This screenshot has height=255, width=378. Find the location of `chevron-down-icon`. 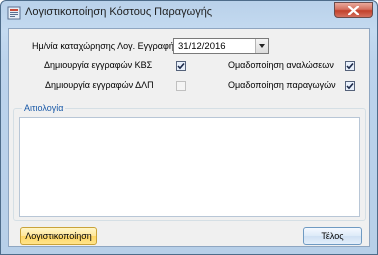

chevron-down-icon is located at coordinates (262, 46).